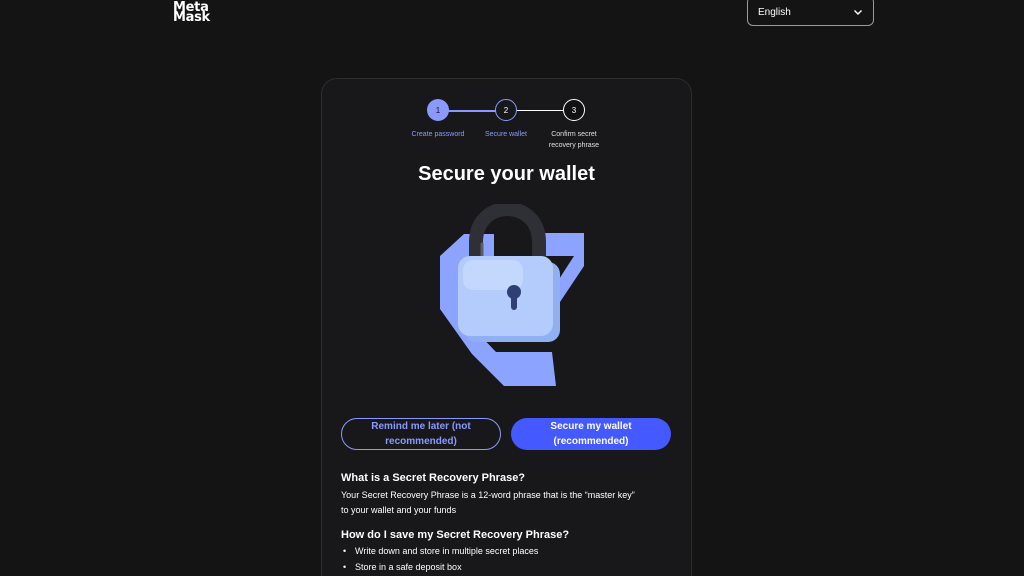 This screenshot has height=576, width=1024. Describe the element at coordinates (574, 110) in the screenshot. I see `step-indicator-3: 3` at that location.